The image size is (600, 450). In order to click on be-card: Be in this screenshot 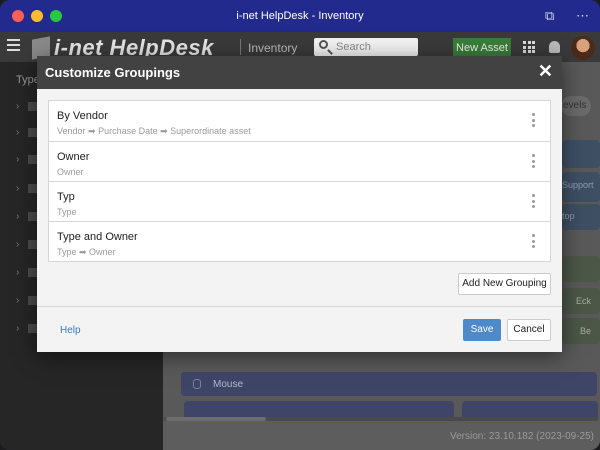, I will do `click(581, 331)`.